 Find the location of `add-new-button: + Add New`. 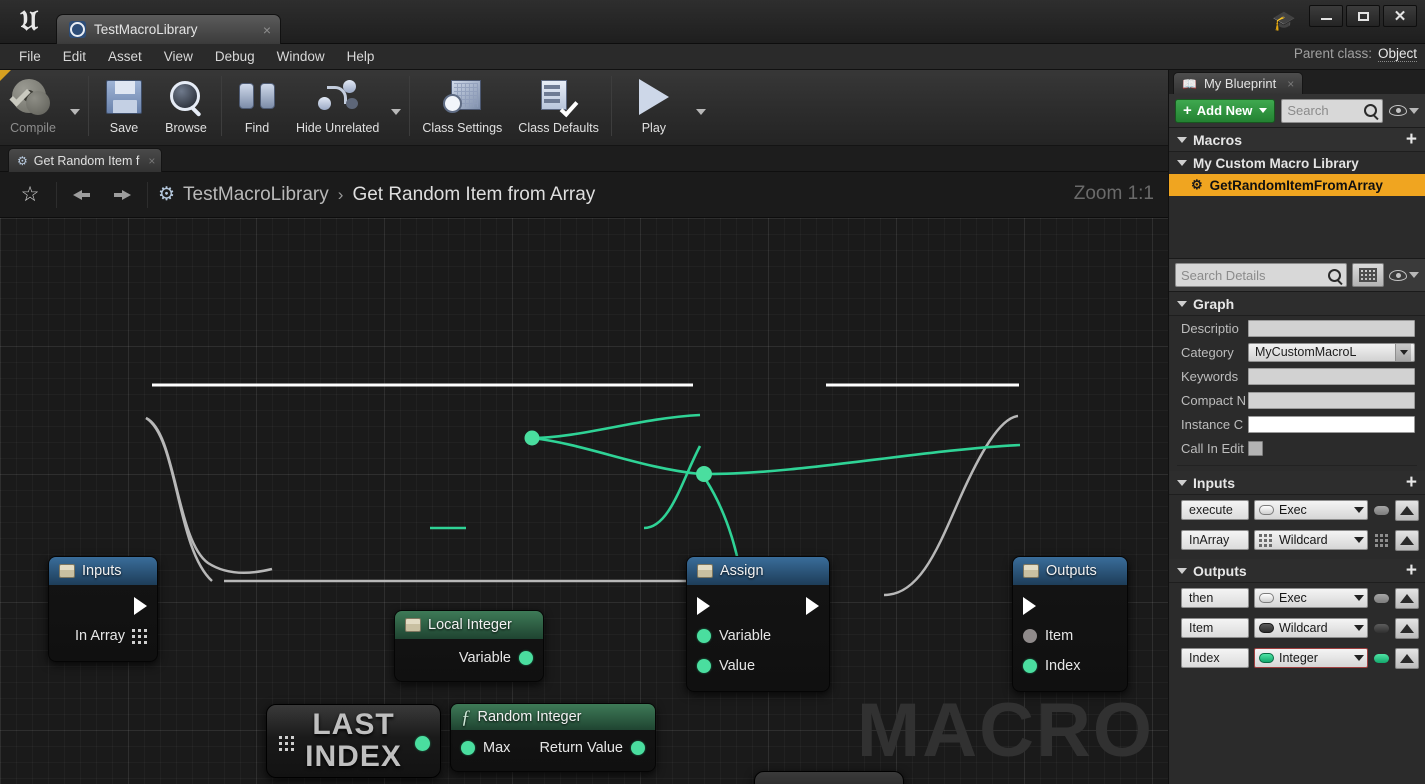

add-new-button: + Add New is located at coordinates (1225, 110).